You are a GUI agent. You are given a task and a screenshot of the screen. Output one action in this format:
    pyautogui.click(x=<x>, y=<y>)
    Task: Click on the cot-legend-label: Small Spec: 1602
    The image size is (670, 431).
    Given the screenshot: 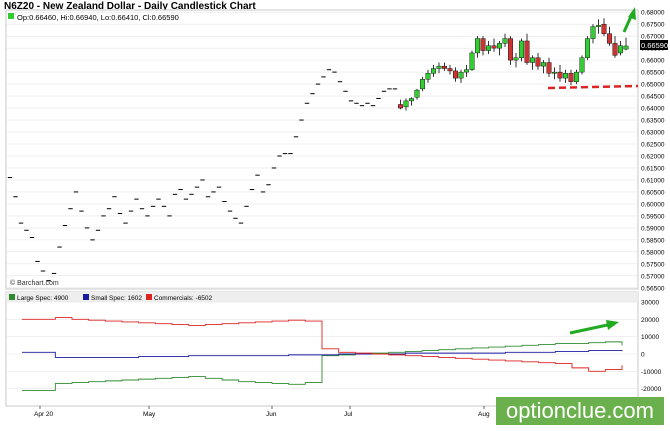 What is the action you would take?
    pyautogui.click(x=116, y=298)
    